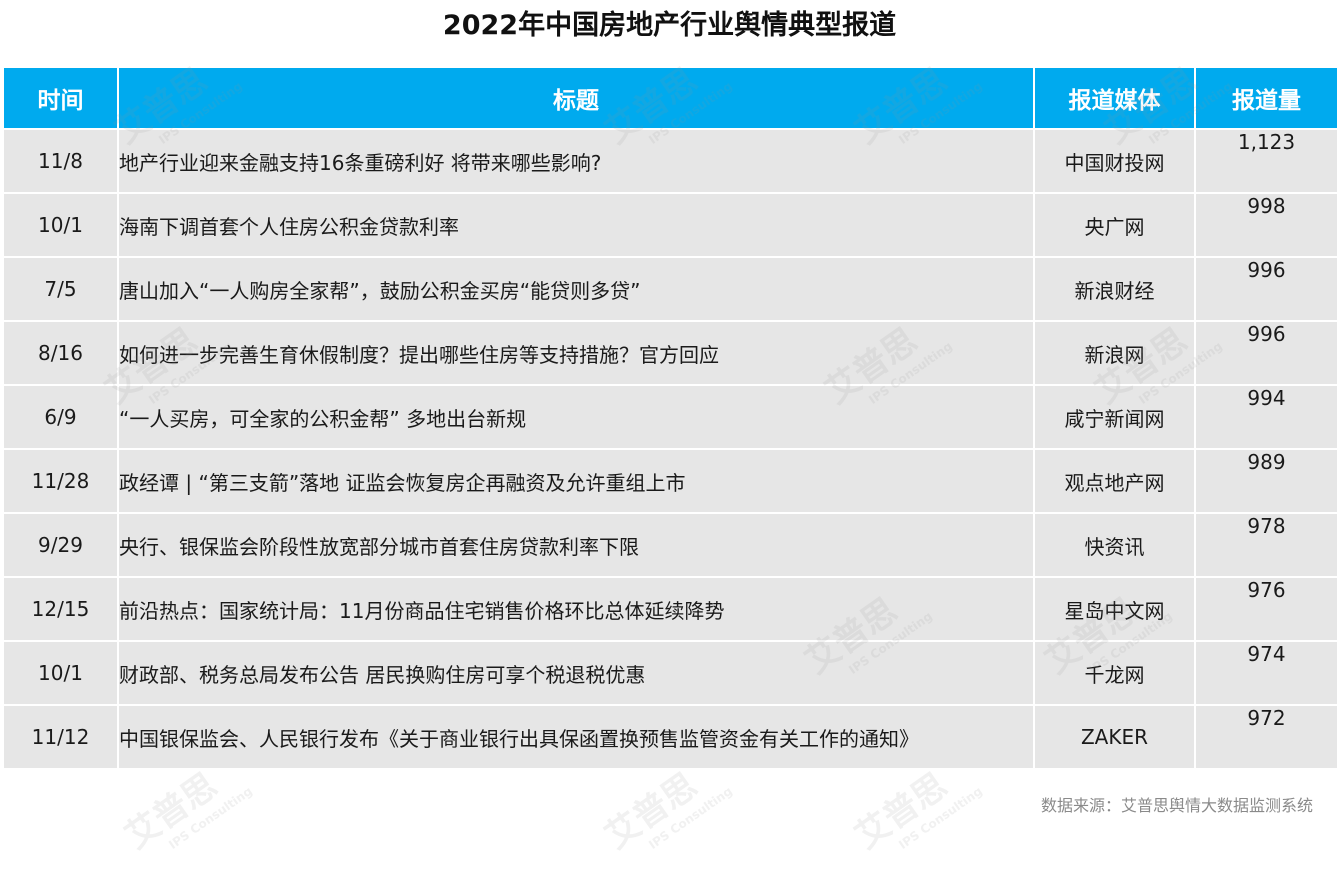  I want to click on cell-media: 咸宁新闻网, so click(1114, 417).